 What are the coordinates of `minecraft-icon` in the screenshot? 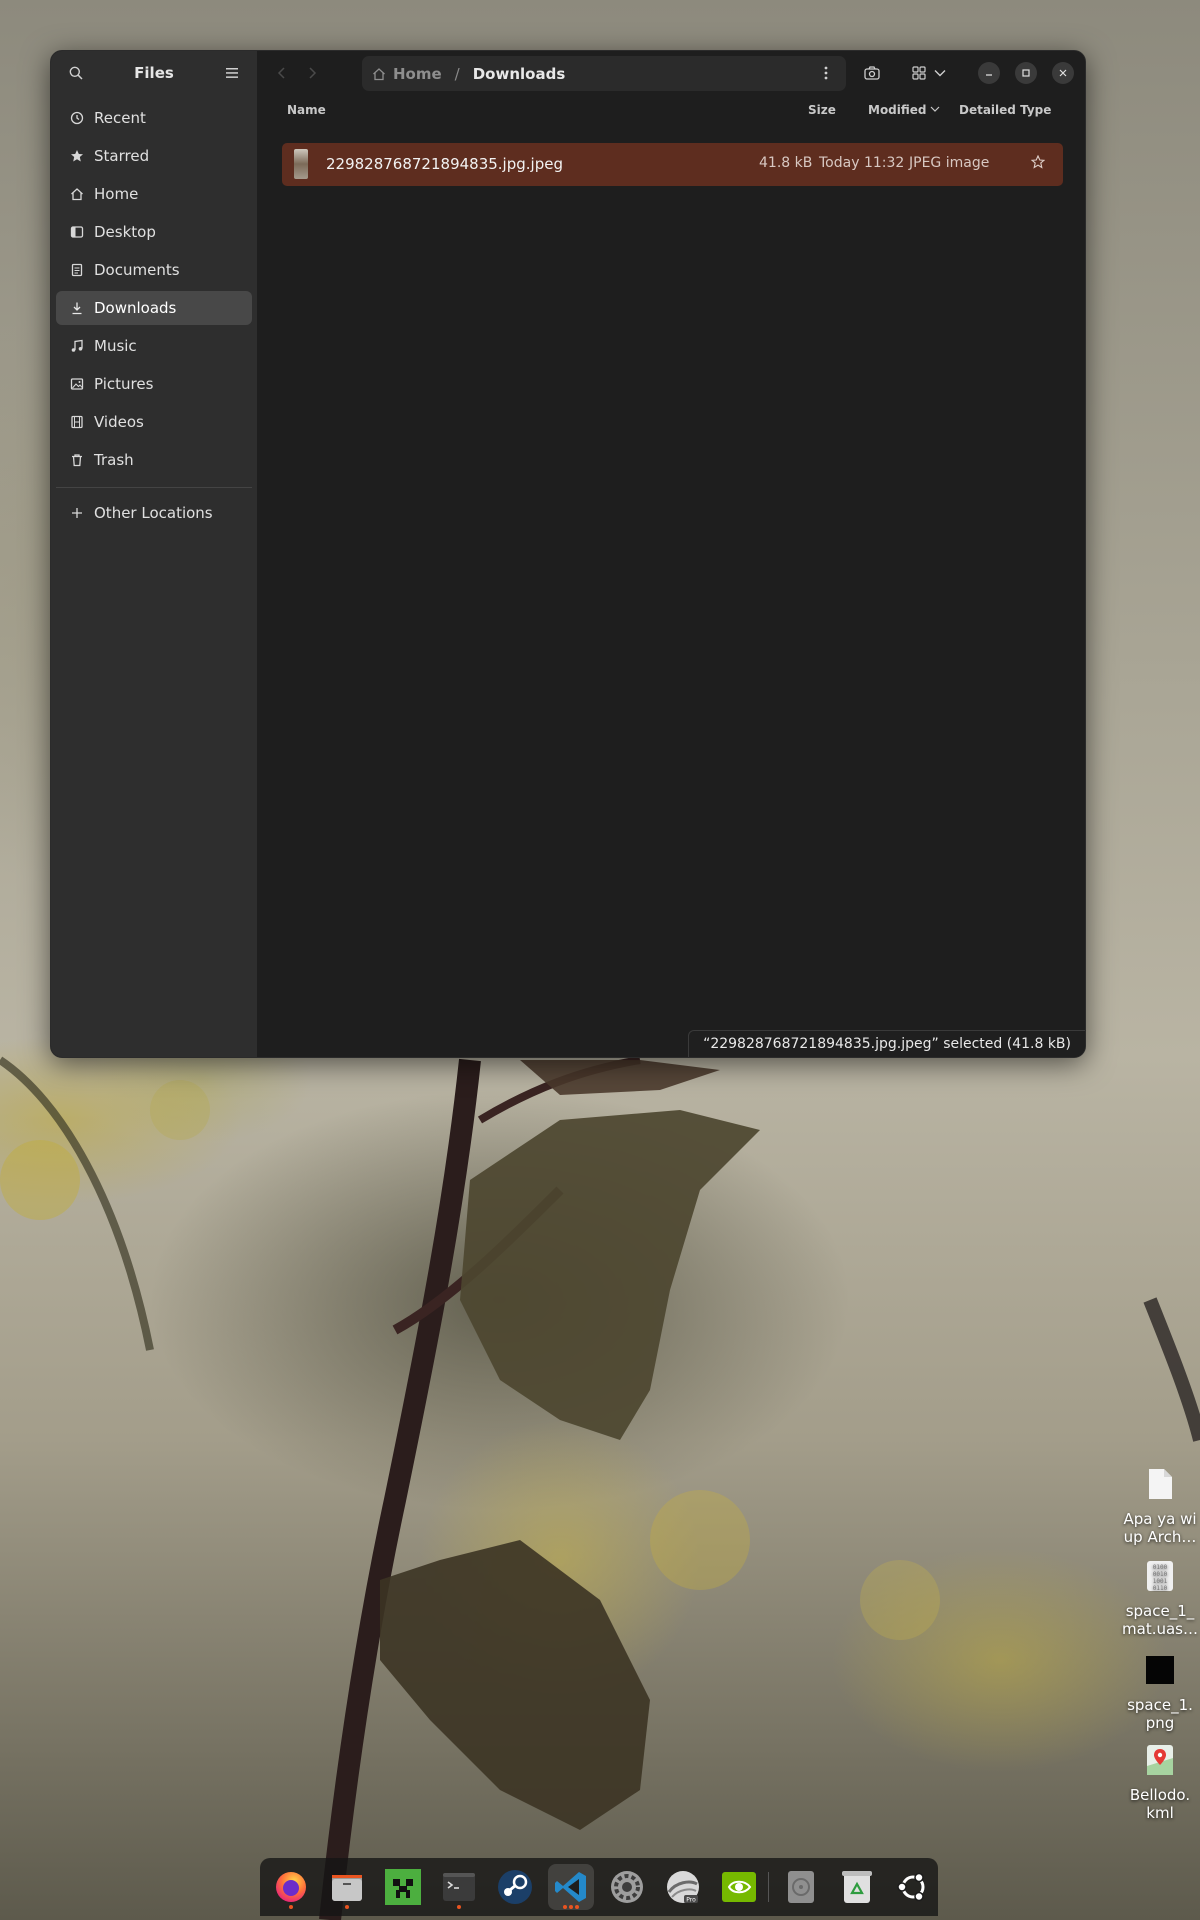 It's located at (403, 1887).